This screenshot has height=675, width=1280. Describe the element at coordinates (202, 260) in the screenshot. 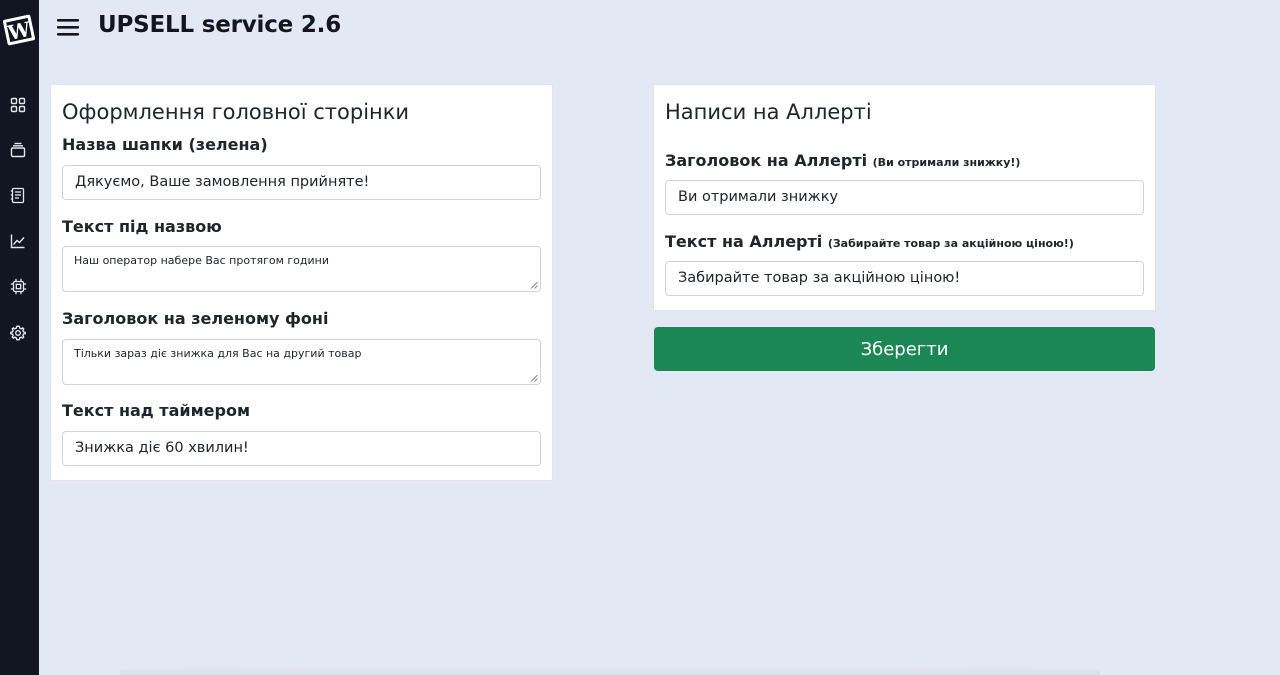

I see `subtitle-text-value: Наш оператор набере Вас протягом години` at that location.